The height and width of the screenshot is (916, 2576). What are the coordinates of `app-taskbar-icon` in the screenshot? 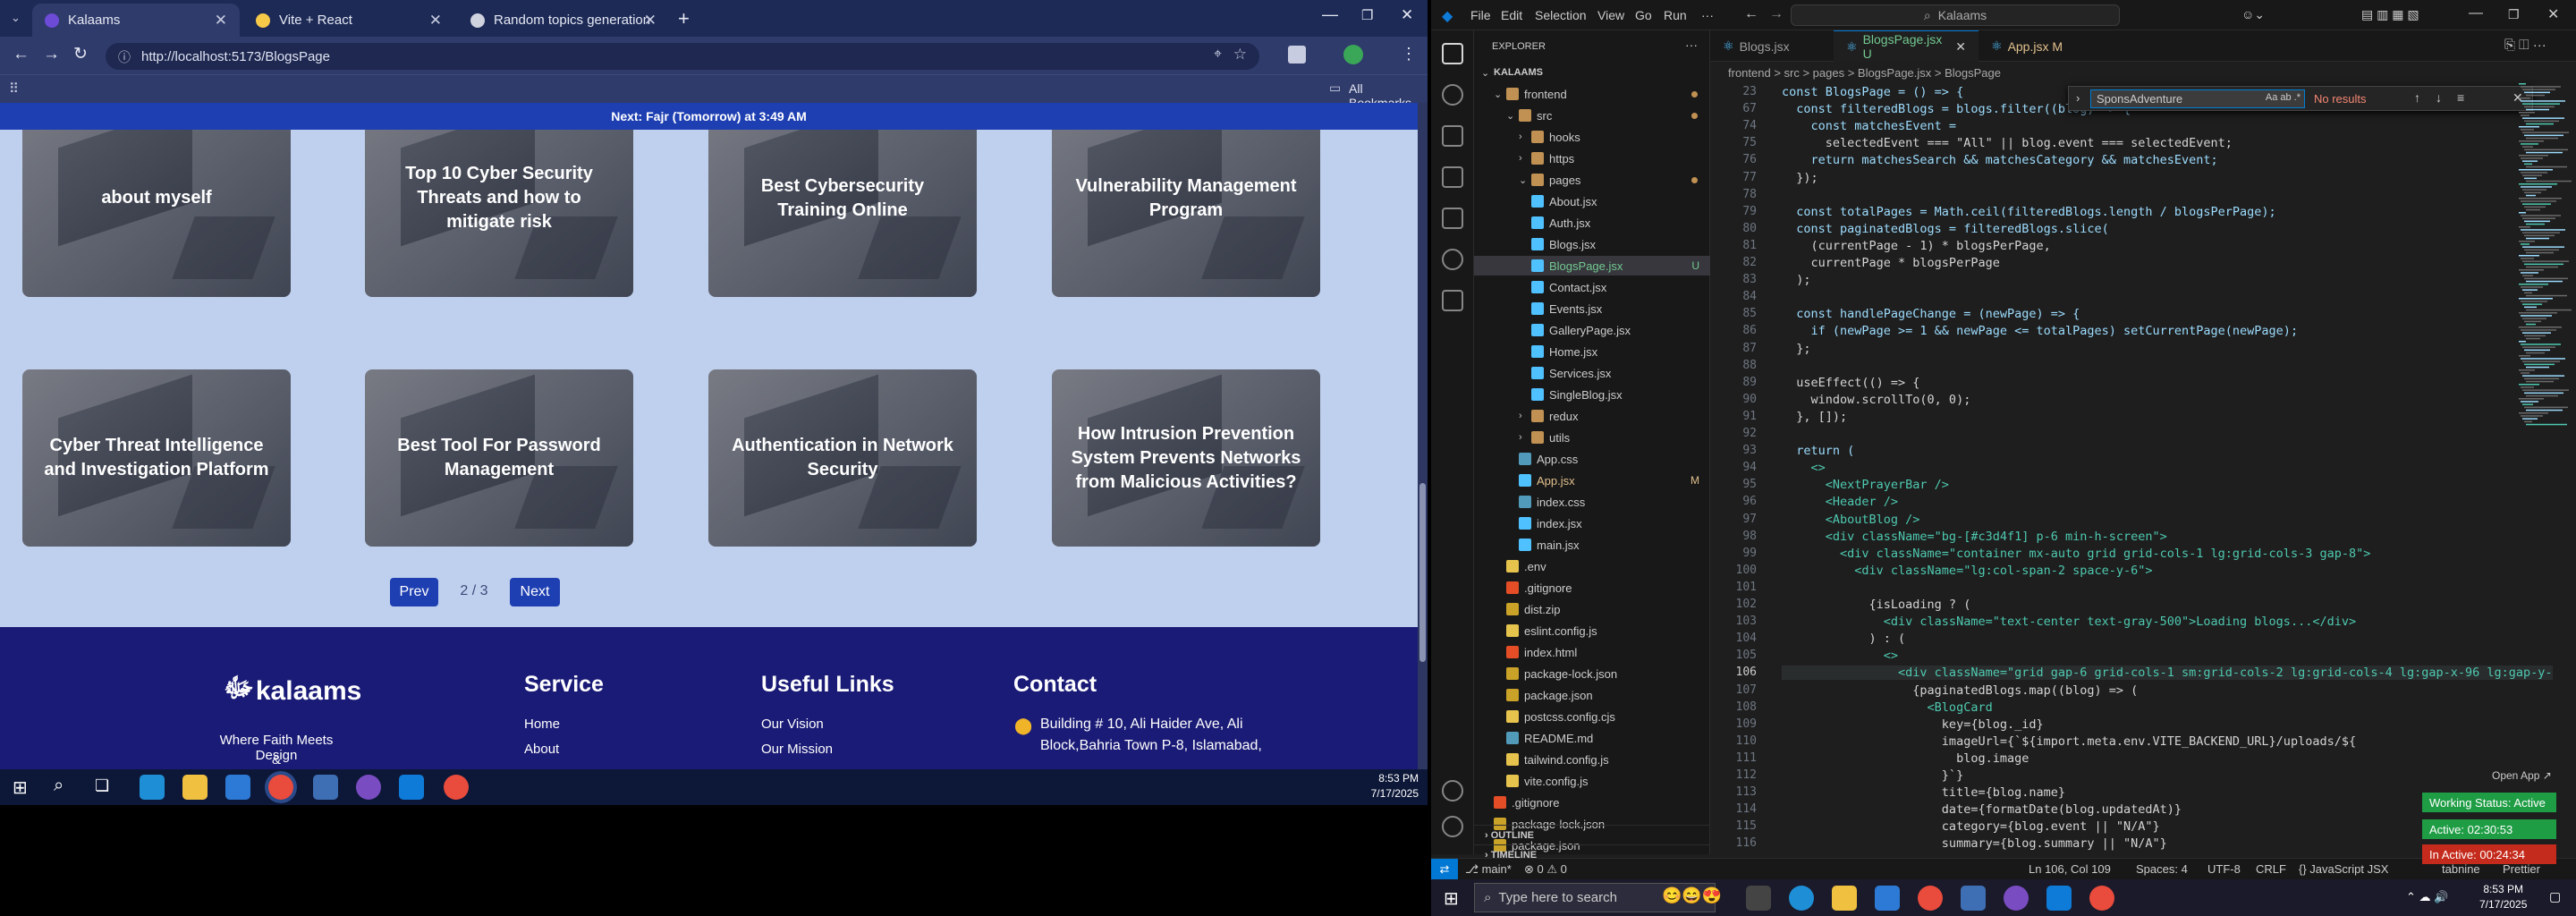 It's located at (325, 787).